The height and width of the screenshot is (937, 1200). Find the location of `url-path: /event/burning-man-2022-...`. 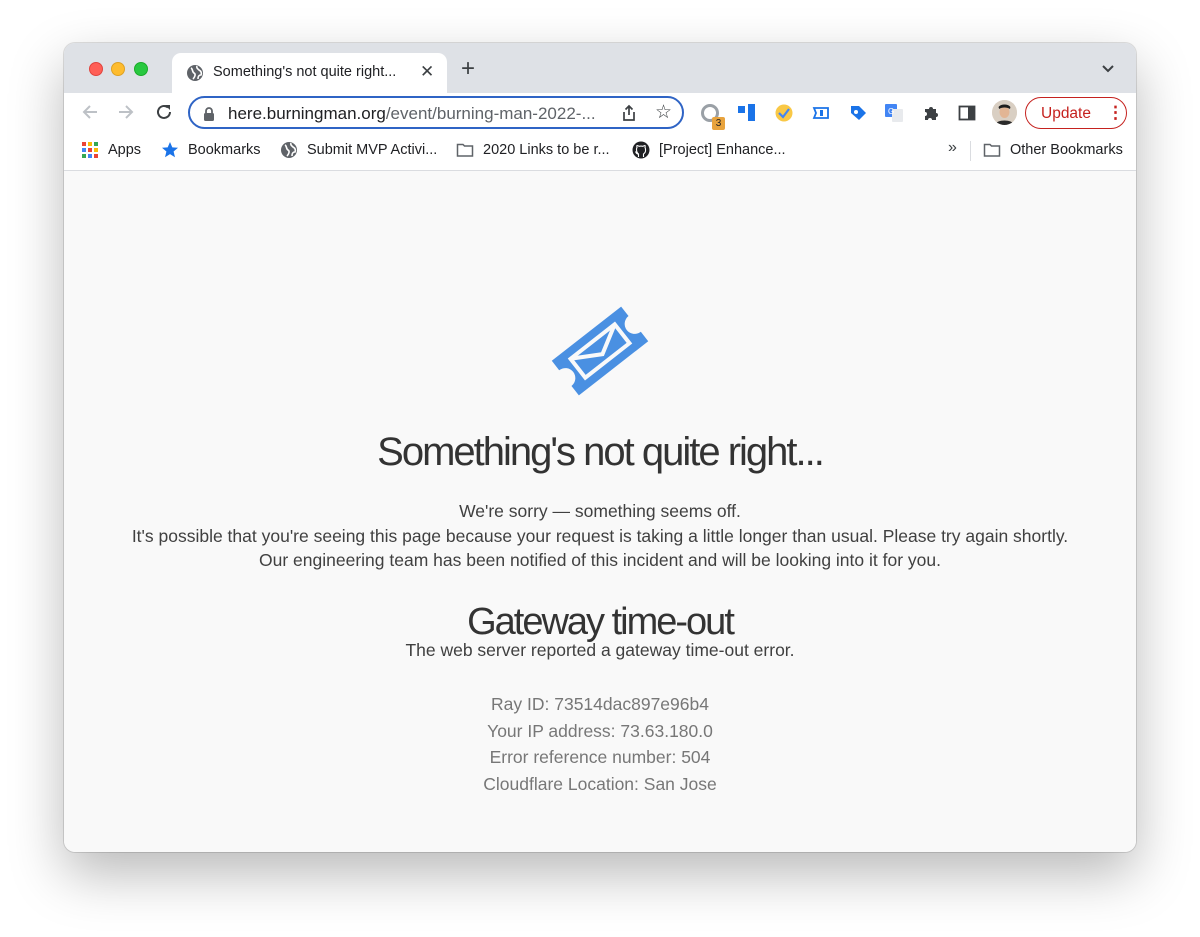

url-path: /event/burning-man-2022-... is located at coordinates (490, 113).